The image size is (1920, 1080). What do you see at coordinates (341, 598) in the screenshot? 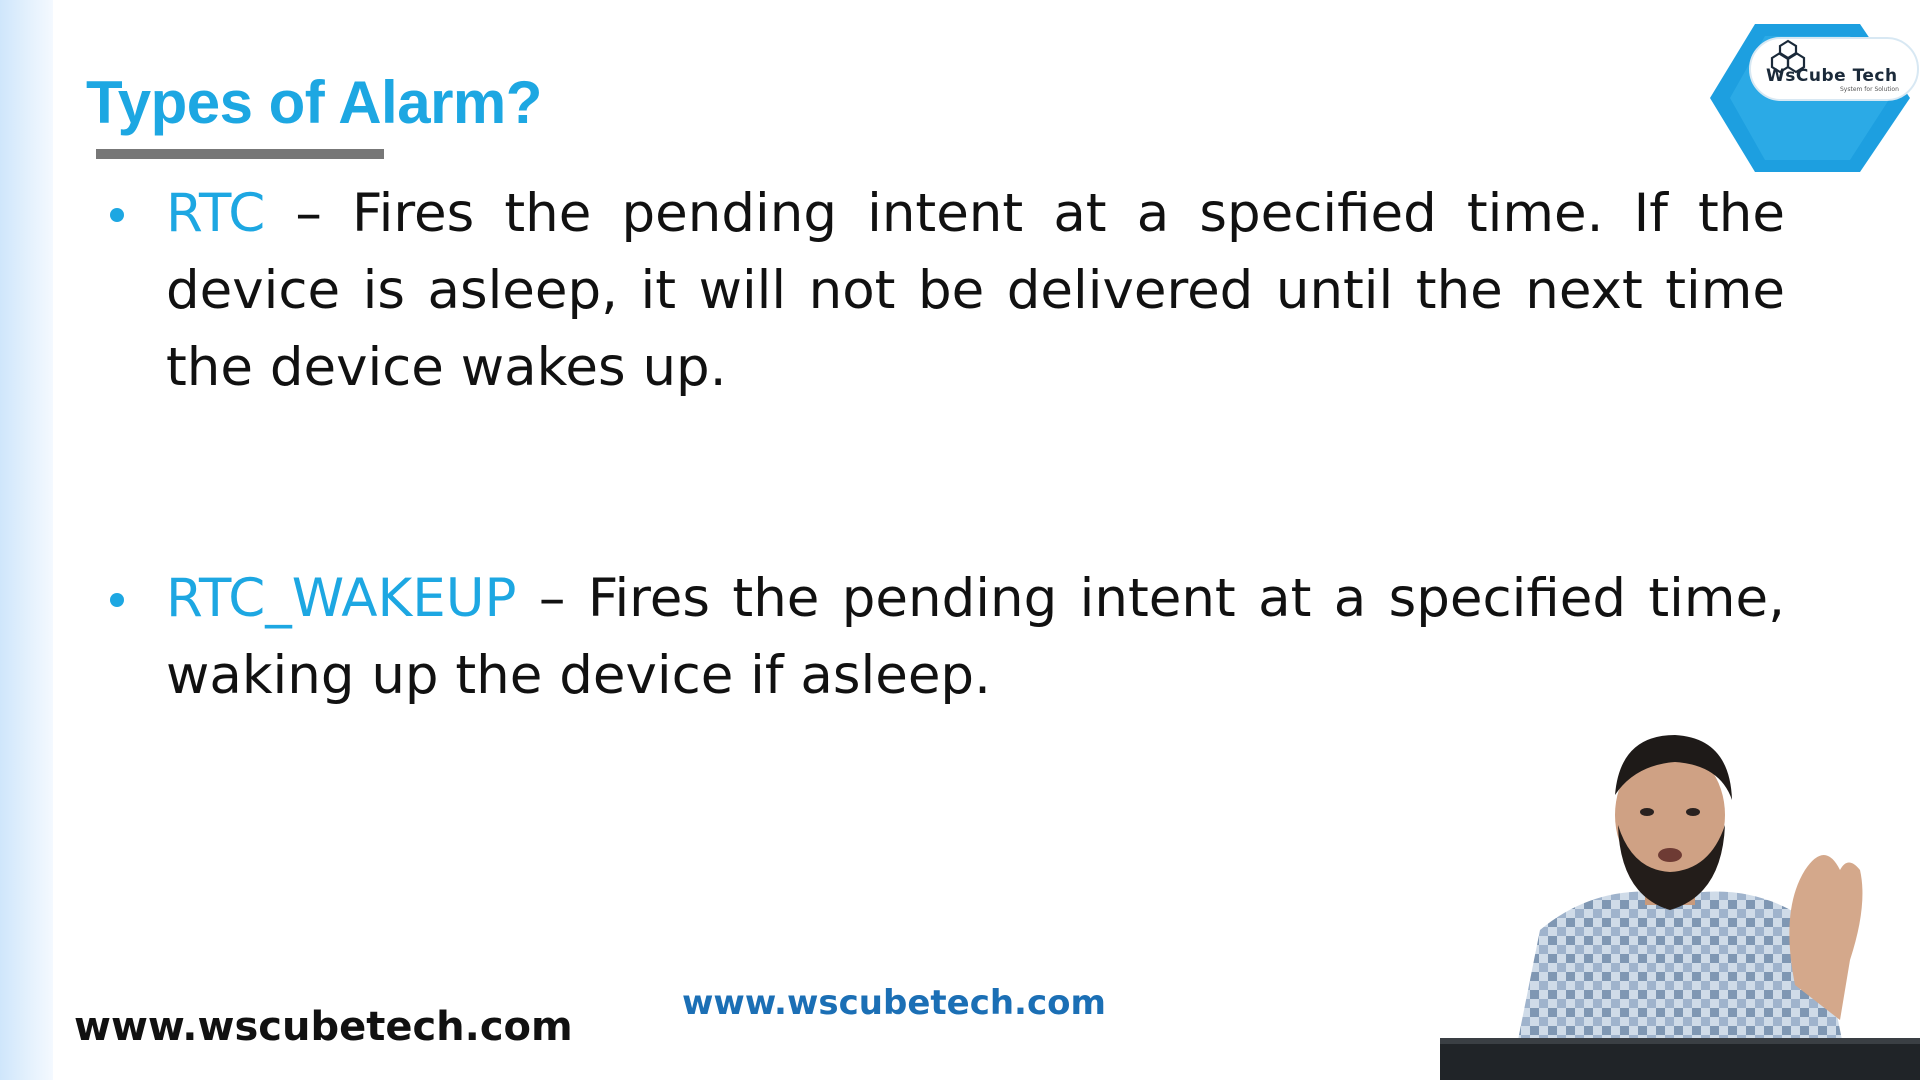
I see `bullet-term: RTC_WAKEUP` at bounding box center [341, 598].